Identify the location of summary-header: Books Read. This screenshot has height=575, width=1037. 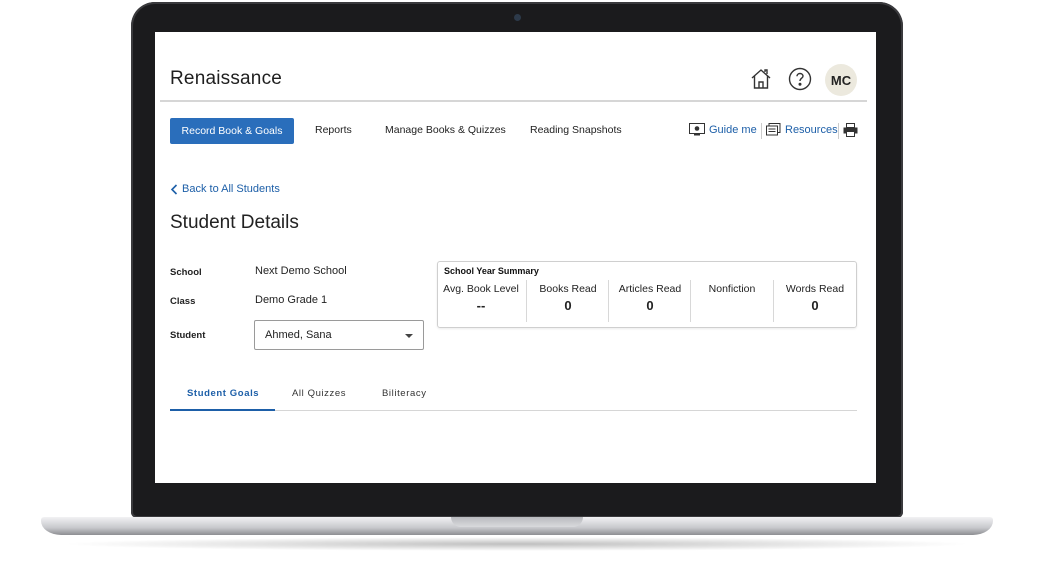
(568, 289).